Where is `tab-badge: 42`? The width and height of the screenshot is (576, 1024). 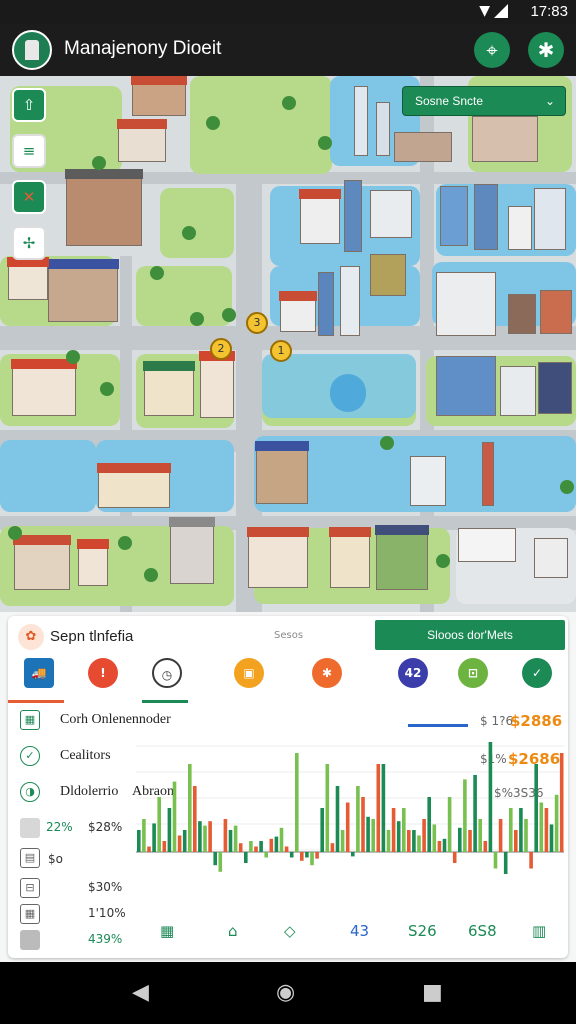 tab-badge: 42 is located at coordinates (413, 673).